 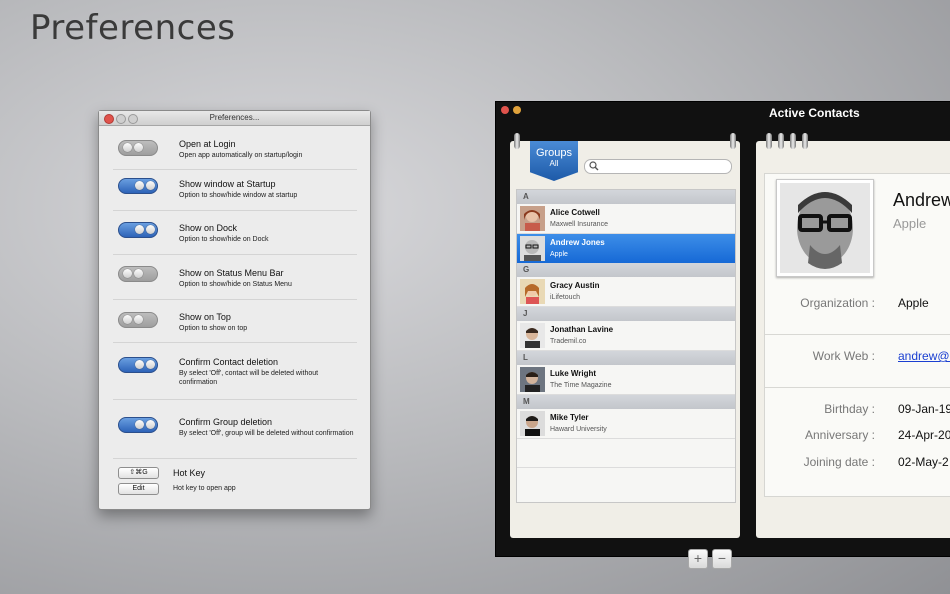 What do you see at coordinates (235, 284) in the screenshot?
I see `pref-description: Option to show/hide on Status Menu` at bounding box center [235, 284].